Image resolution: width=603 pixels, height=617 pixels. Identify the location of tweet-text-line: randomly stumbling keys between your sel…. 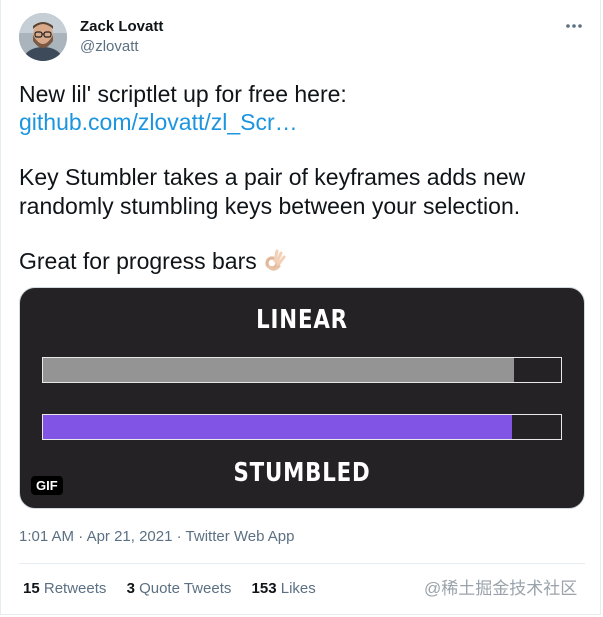
(270, 206).